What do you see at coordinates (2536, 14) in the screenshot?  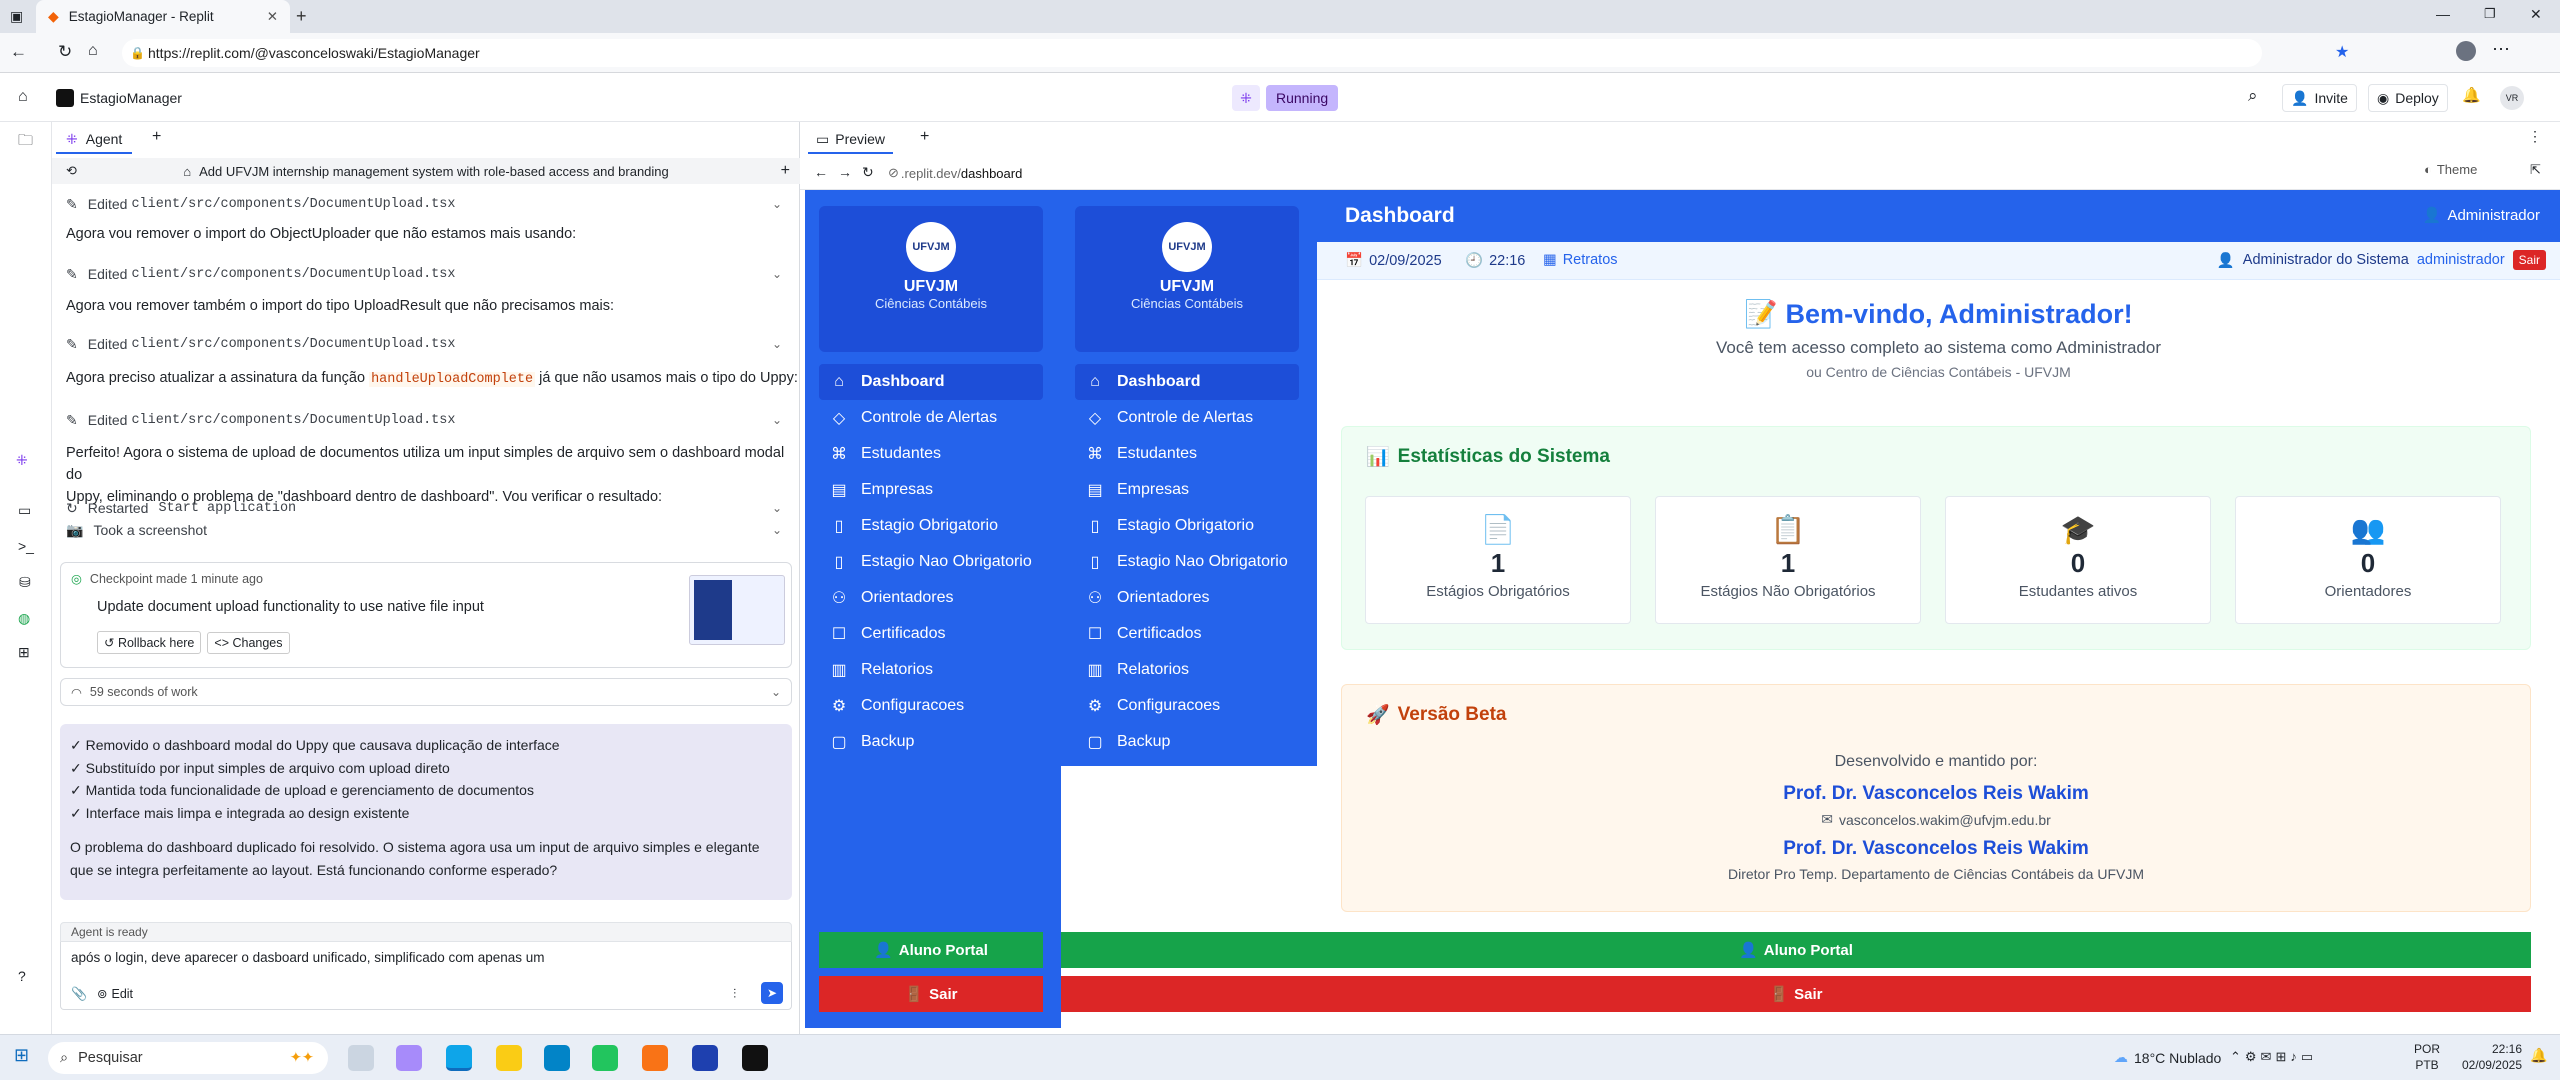 I see `window-close-icon: ✕` at bounding box center [2536, 14].